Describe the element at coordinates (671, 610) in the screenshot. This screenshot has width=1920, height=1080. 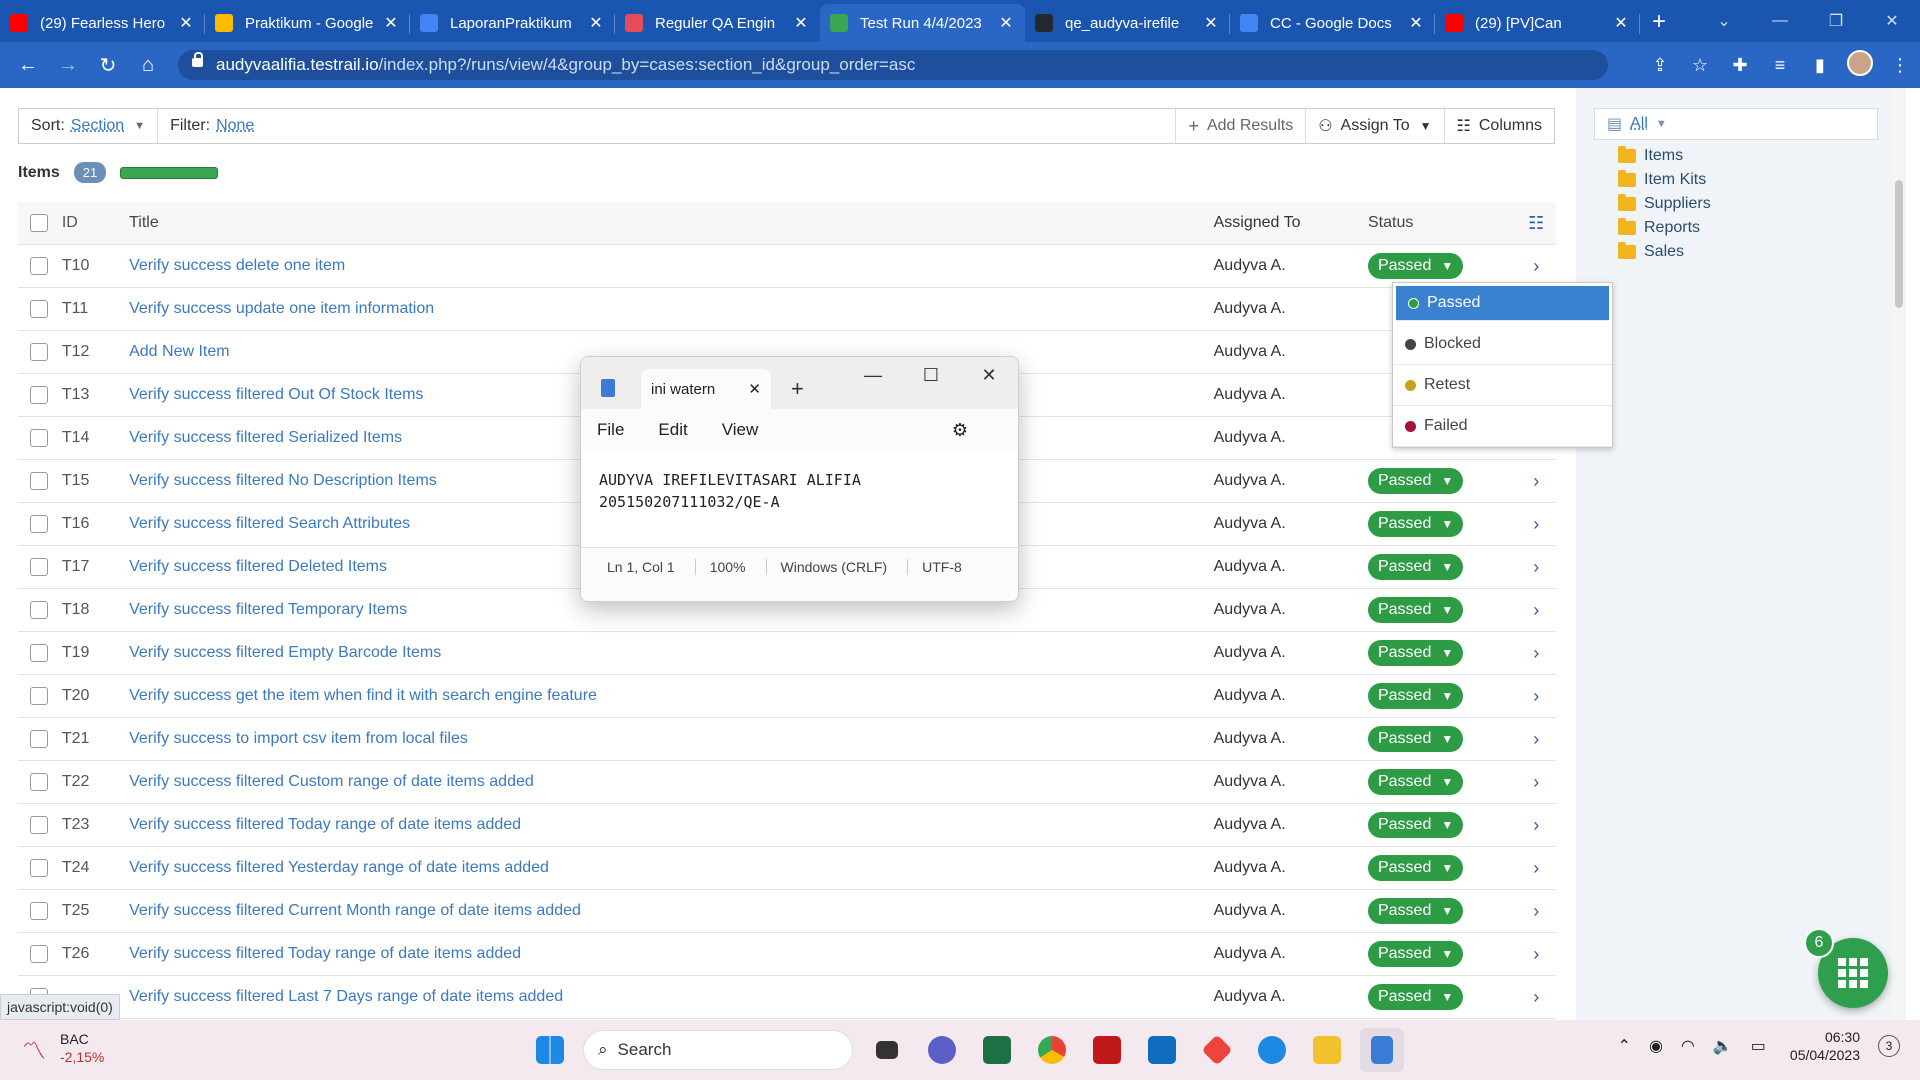
I see `test-title-link: Verify success filtered Temporary Items` at that location.